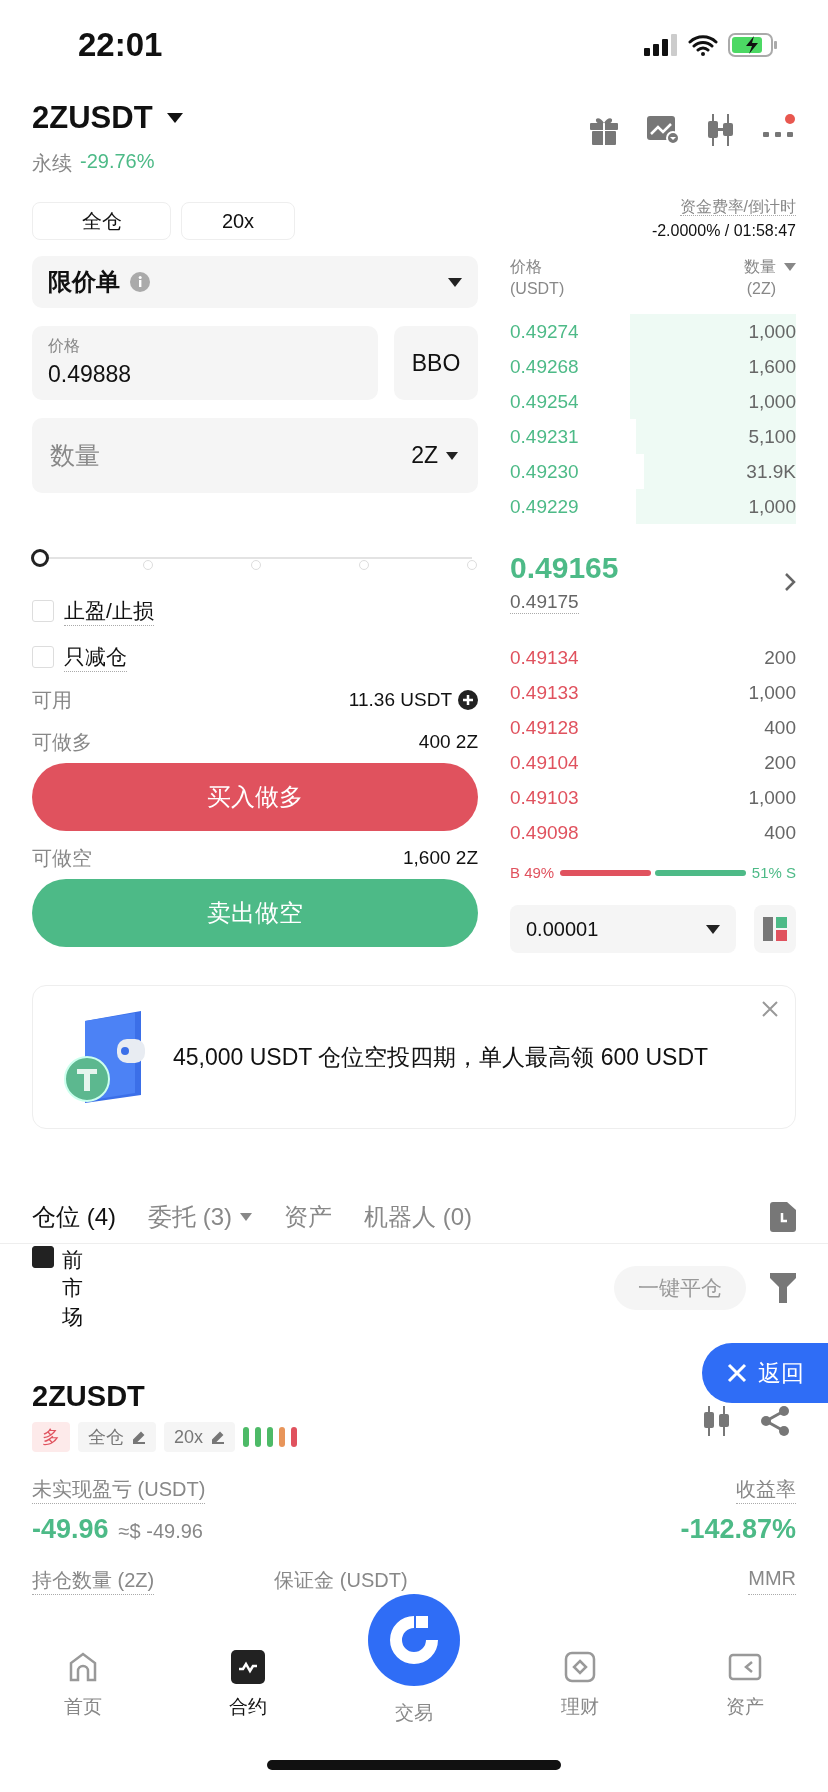  I want to click on sell-share: 51% S, so click(773, 872).